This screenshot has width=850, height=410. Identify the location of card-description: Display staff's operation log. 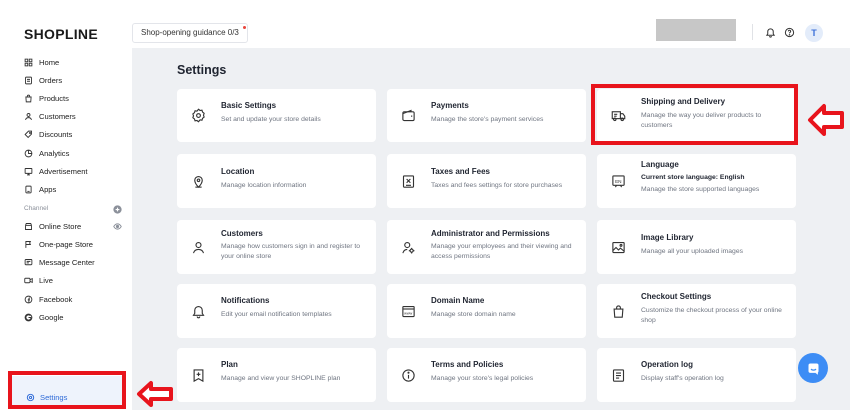
(682, 378).